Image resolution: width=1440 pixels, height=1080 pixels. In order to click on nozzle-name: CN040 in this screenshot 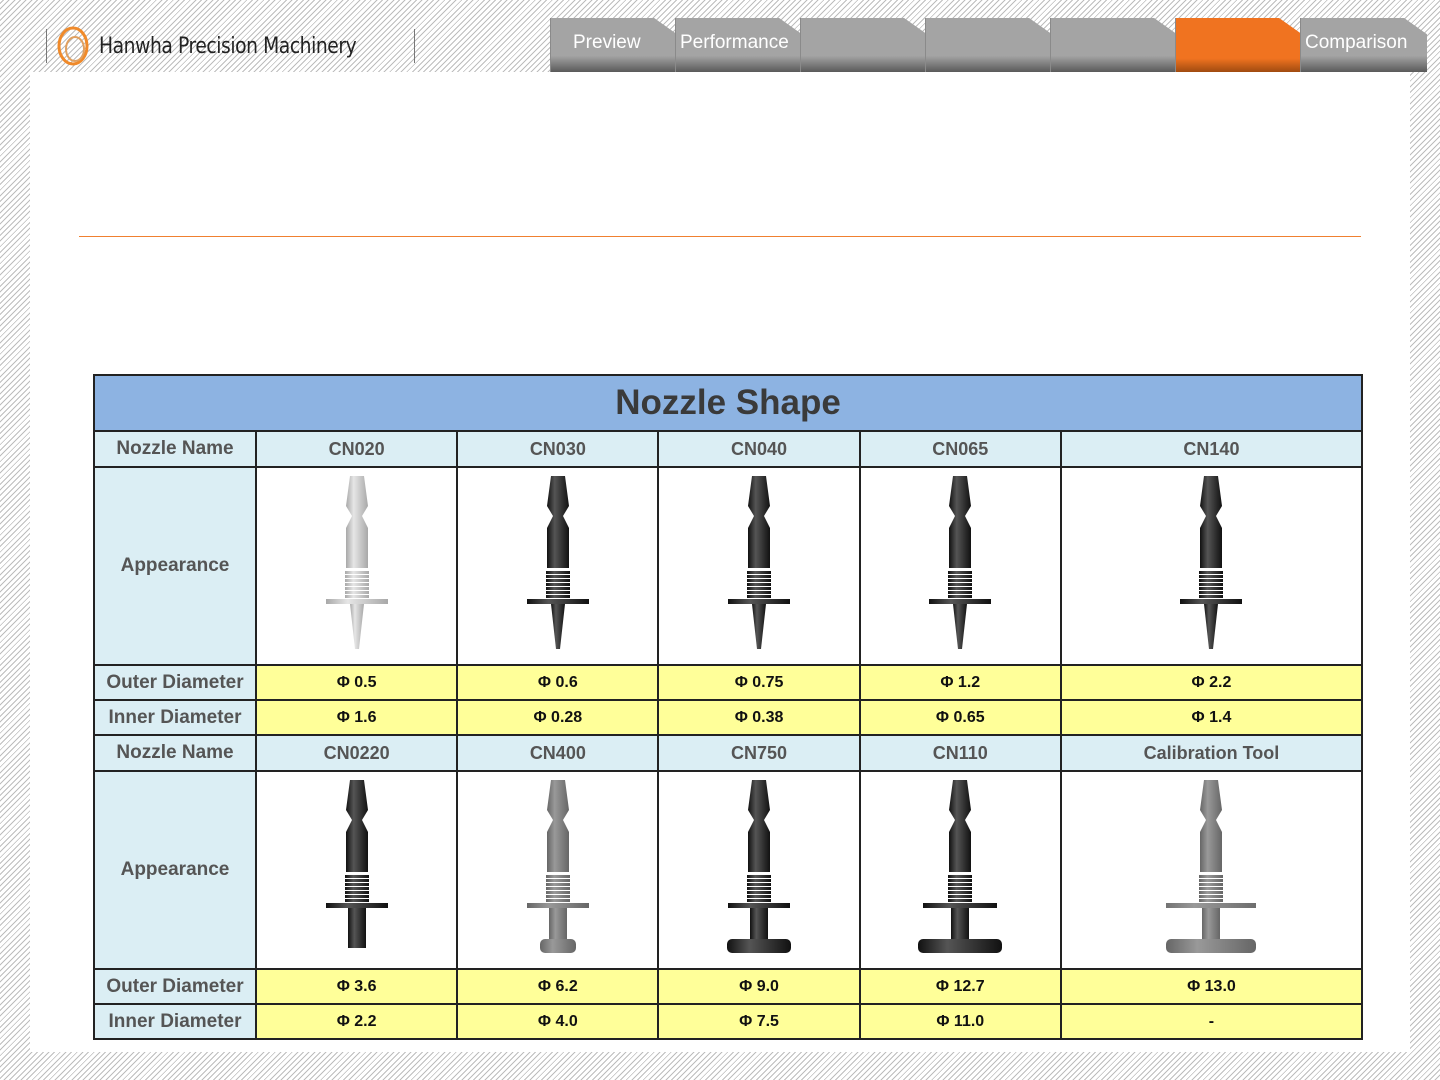, I will do `click(759, 449)`.